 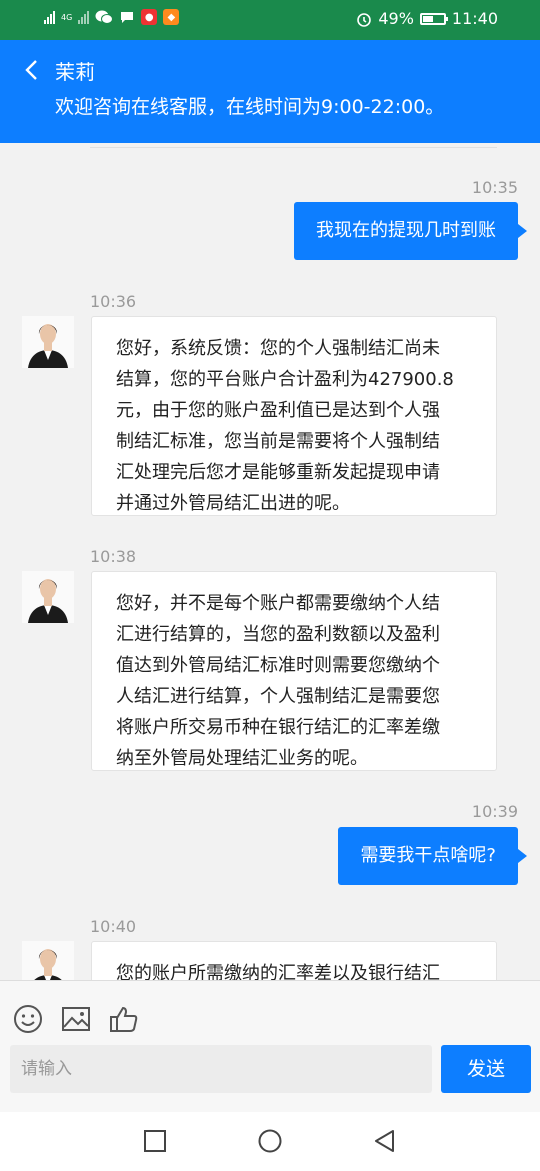 I want to click on composer-toolbar, so click(x=76, y=1019).